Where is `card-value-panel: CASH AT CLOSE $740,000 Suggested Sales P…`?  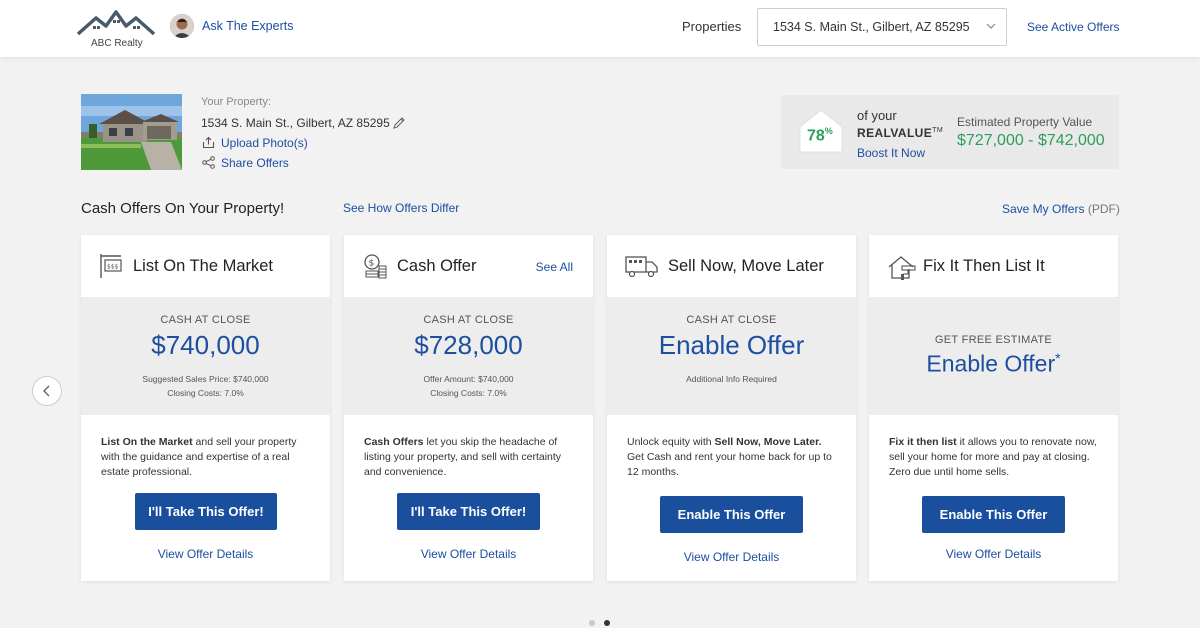
card-value-panel: CASH AT CLOSE $740,000 Suggested Sales P… is located at coordinates (205, 356).